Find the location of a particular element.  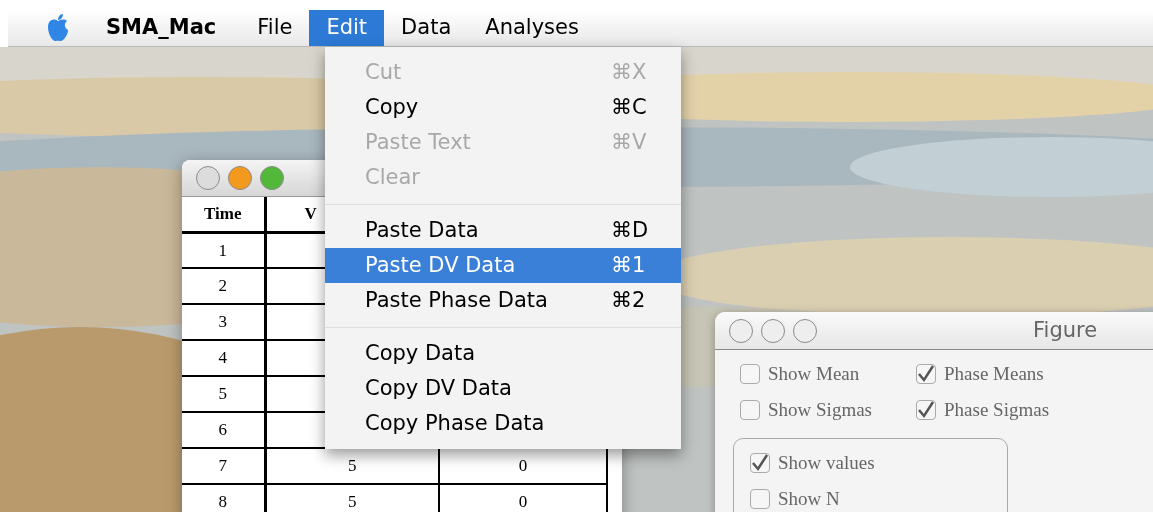

apple-logo-icon is located at coordinates (58, 28).